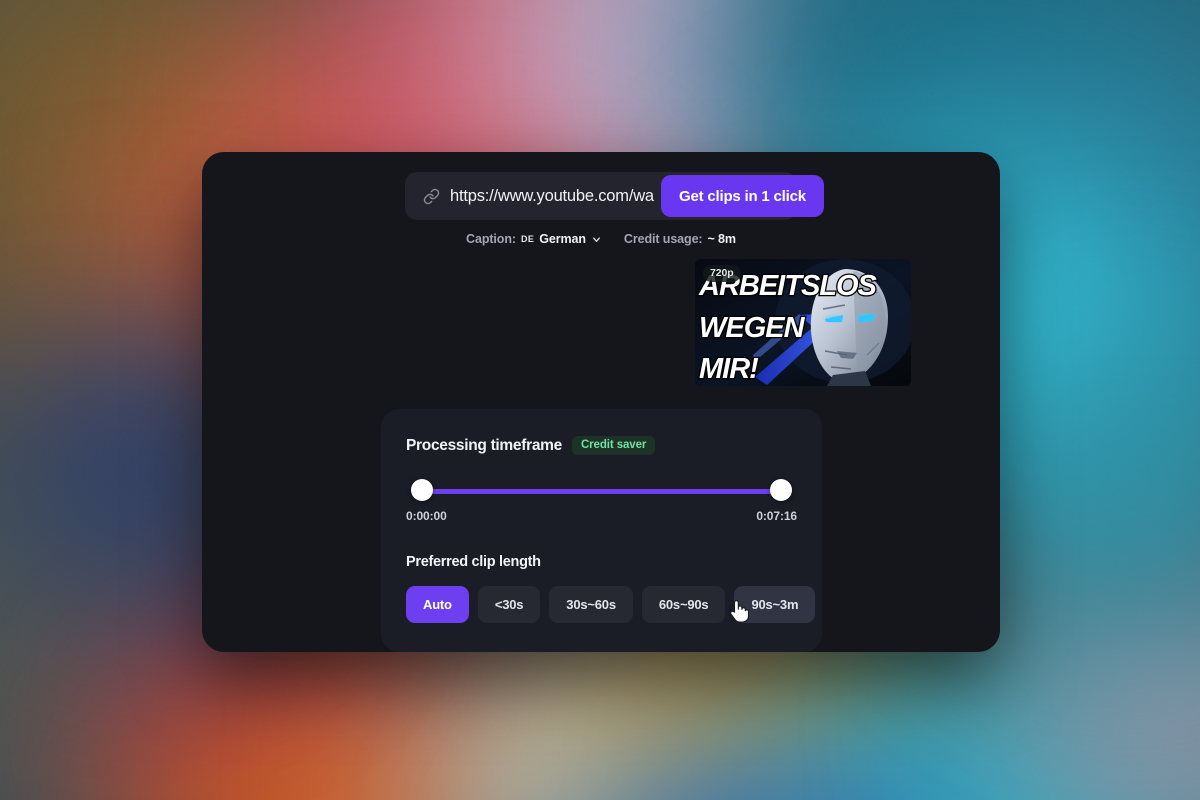 This screenshot has width=1200, height=800. Describe the element at coordinates (484, 445) in the screenshot. I see `timeframe-title: Processing timeframe` at that location.